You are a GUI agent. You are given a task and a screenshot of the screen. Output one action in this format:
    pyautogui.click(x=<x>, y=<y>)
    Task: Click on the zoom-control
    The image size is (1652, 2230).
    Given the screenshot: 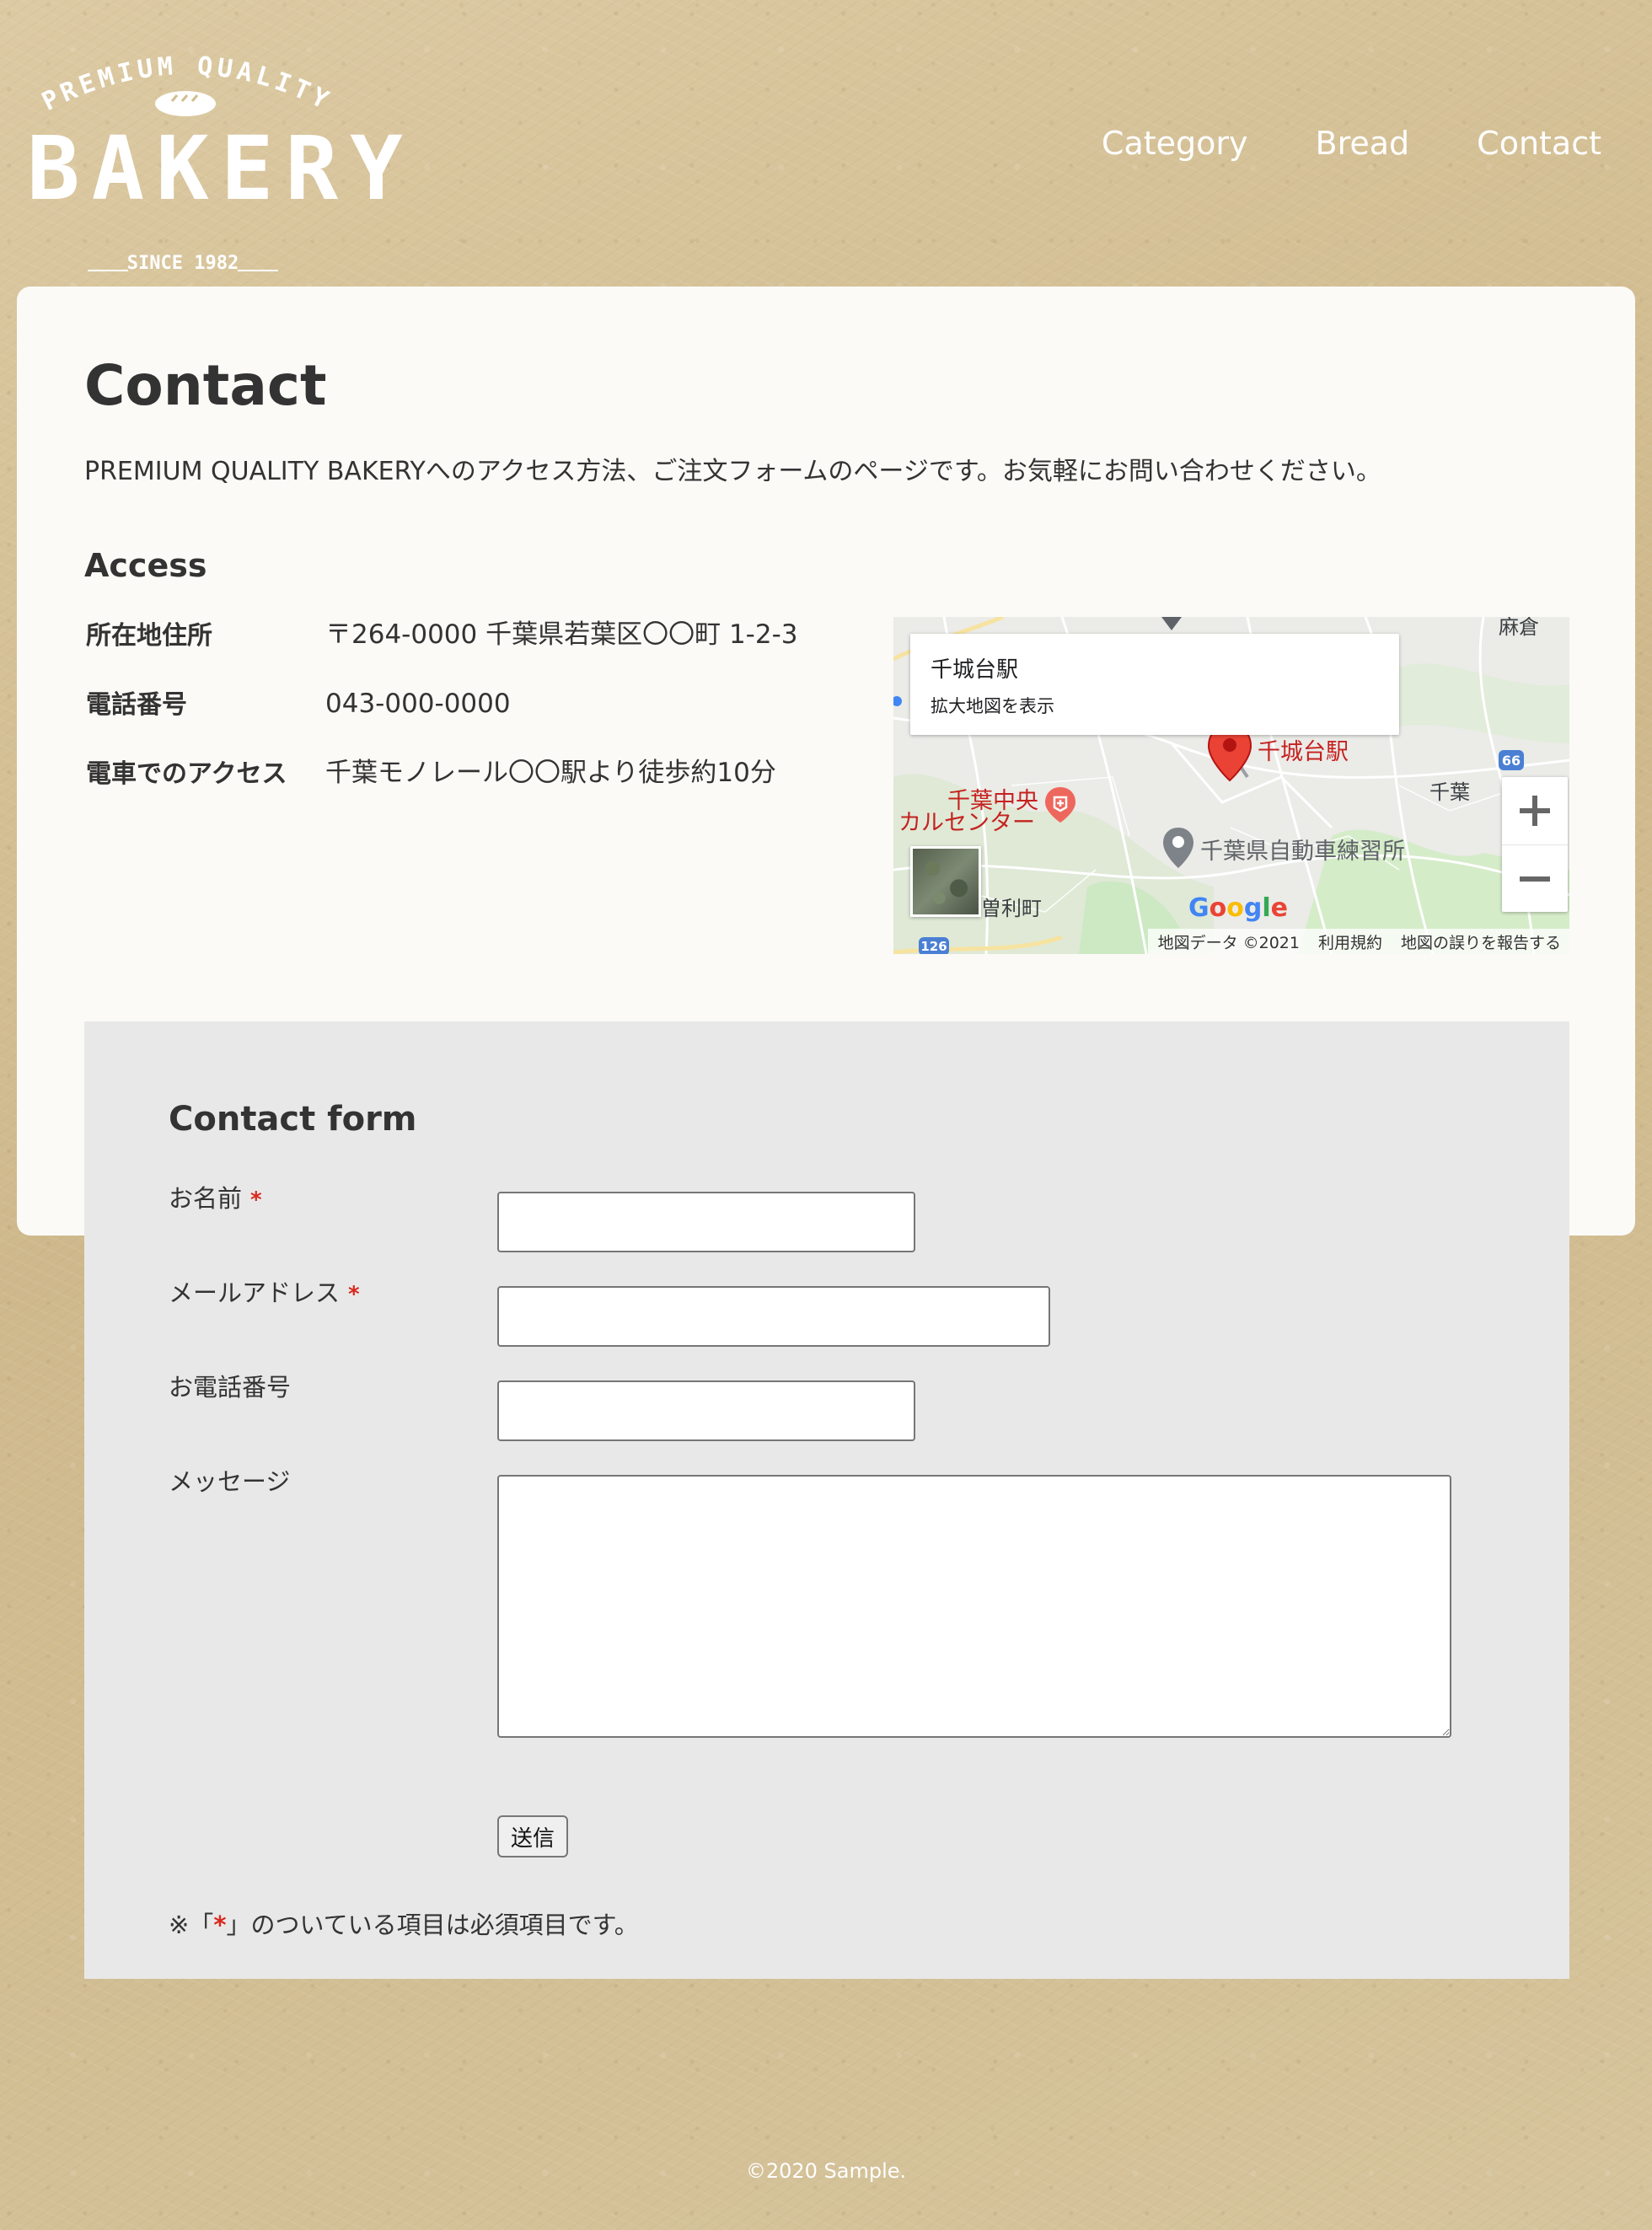 What is the action you would take?
    pyautogui.click(x=1535, y=844)
    